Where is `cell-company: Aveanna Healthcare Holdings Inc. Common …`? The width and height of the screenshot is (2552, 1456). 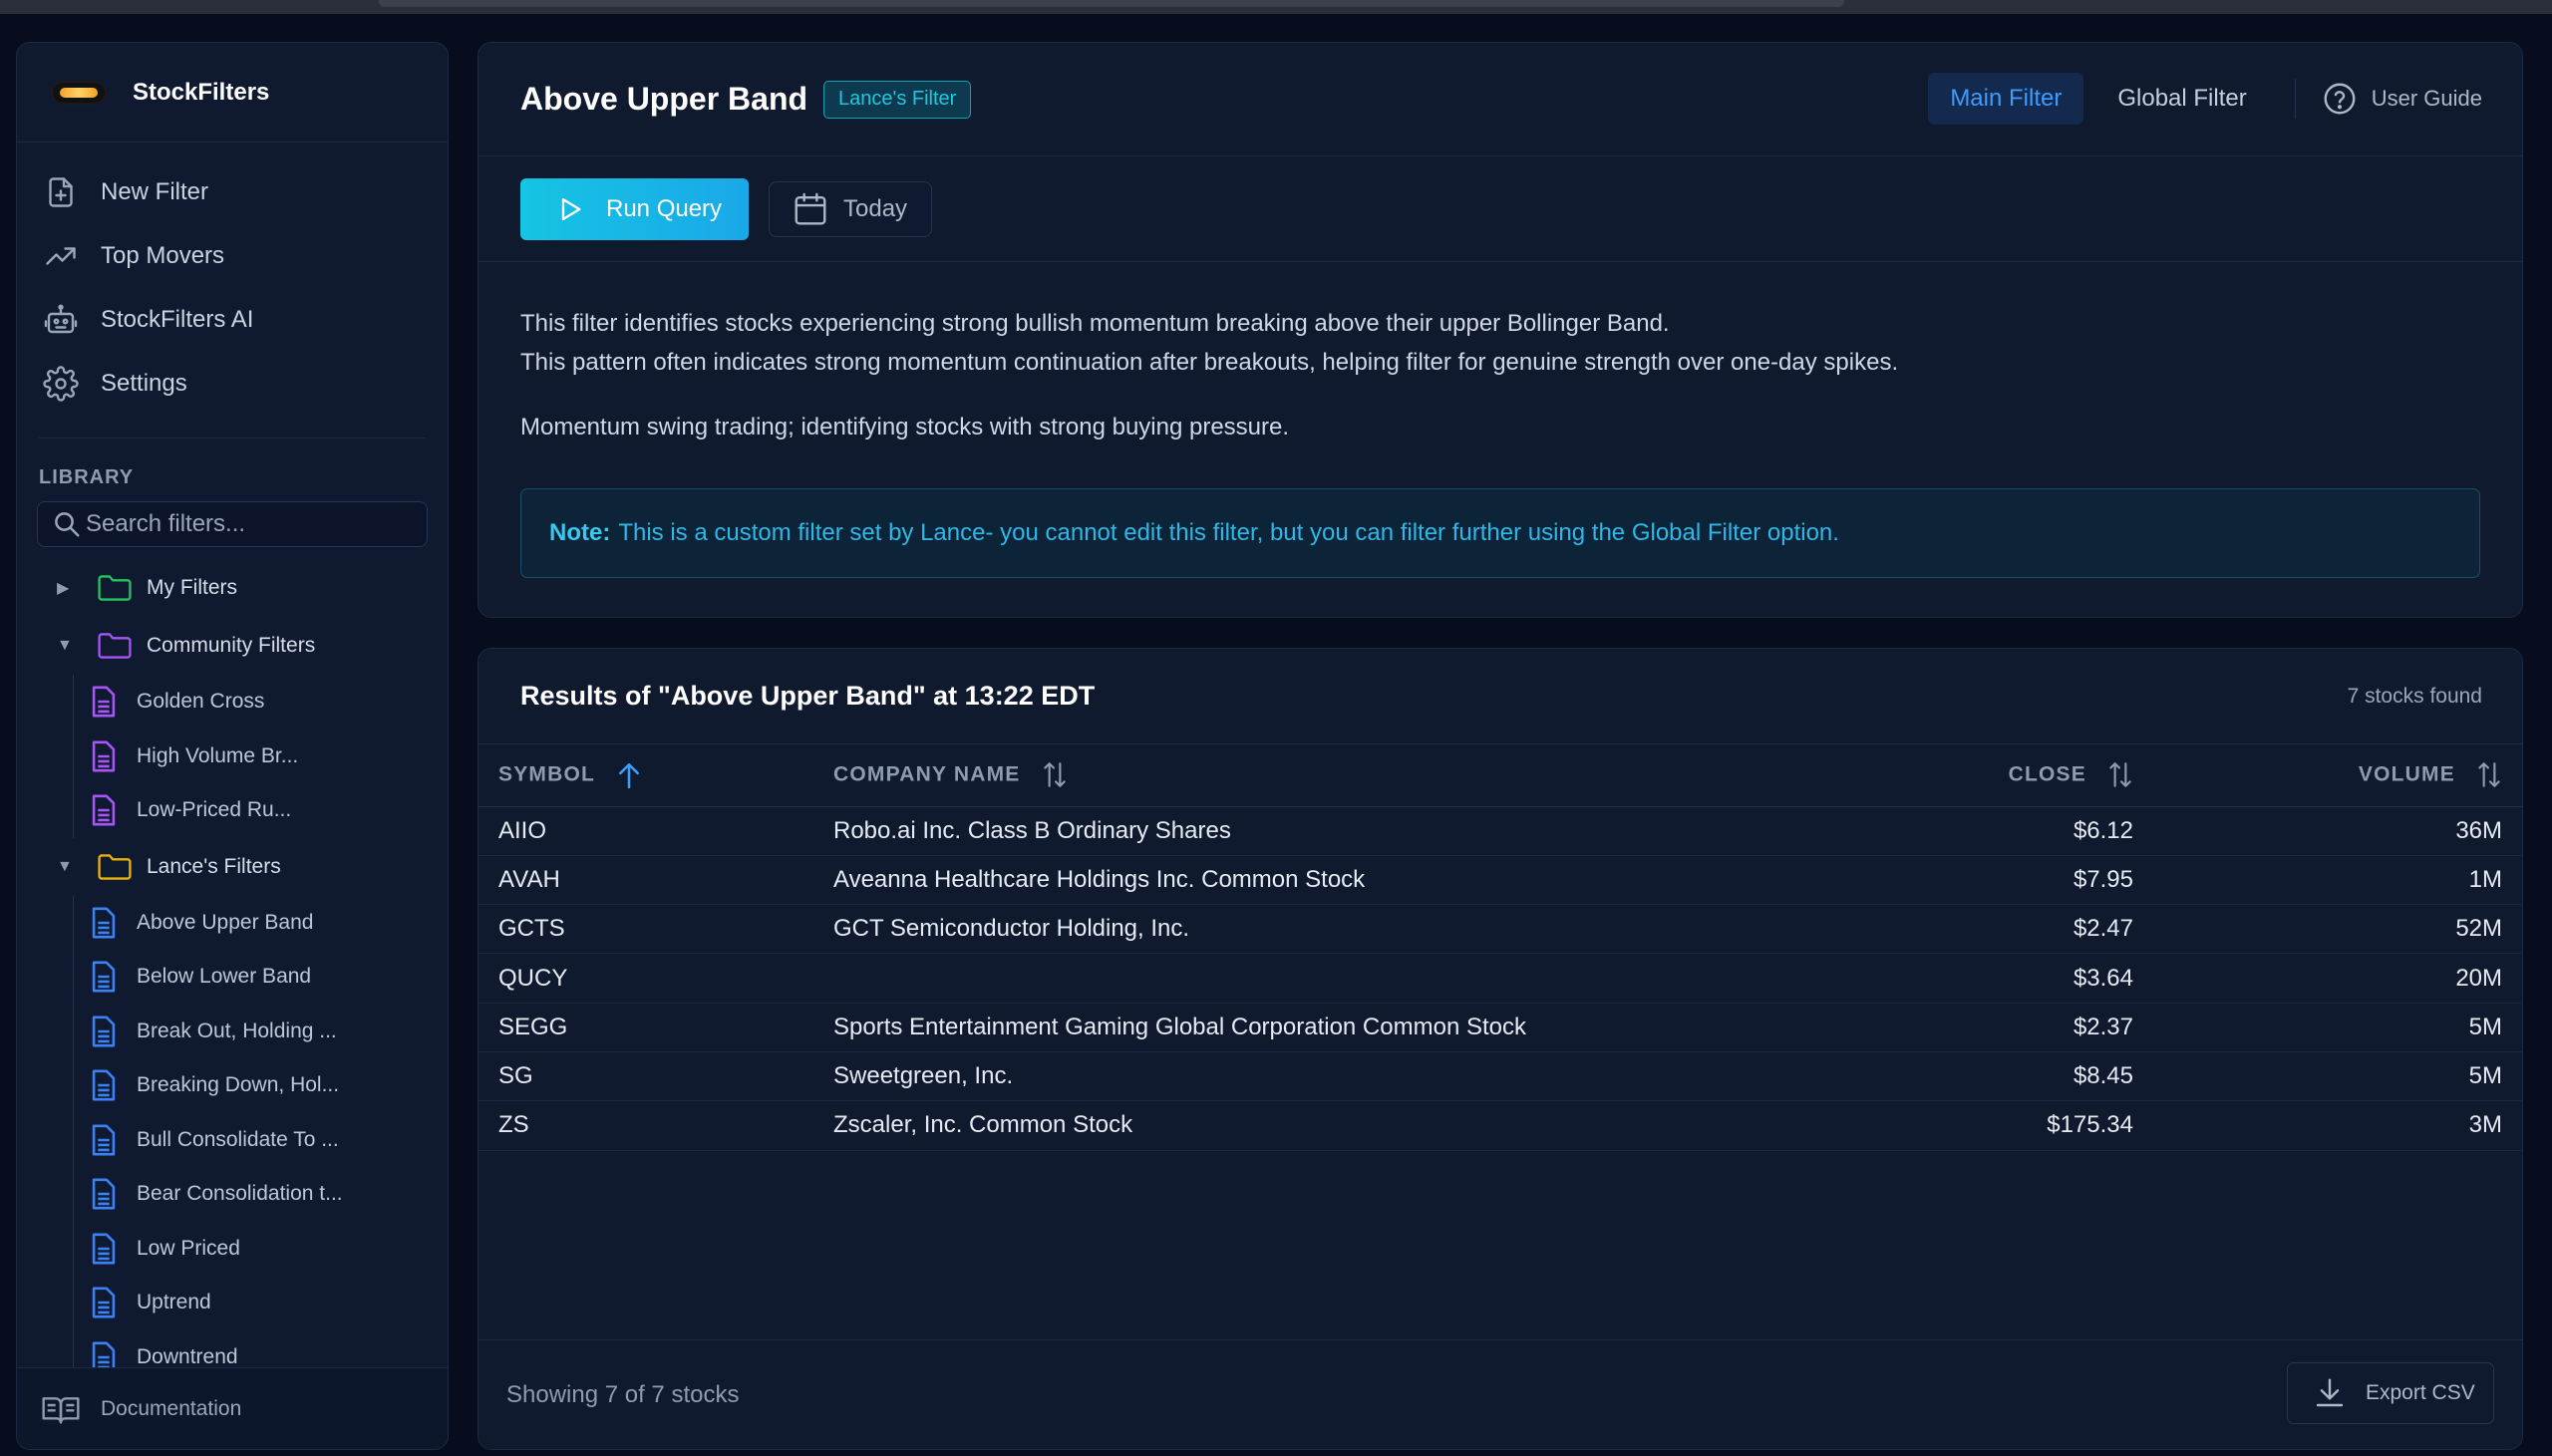 cell-company: Aveanna Healthcare Holdings Inc. Common … is located at coordinates (1099, 879).